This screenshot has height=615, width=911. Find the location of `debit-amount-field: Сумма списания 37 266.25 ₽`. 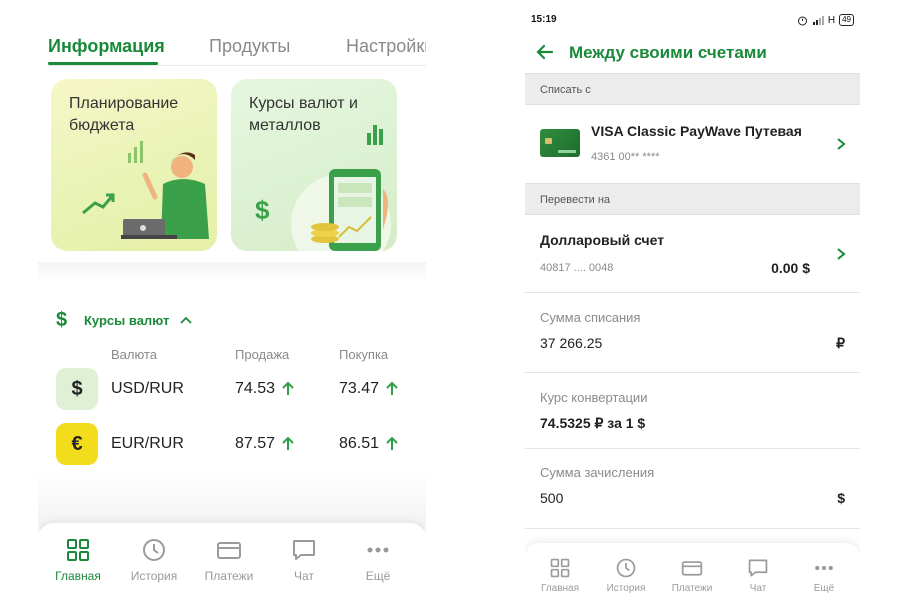

debit-amount-field: Сумма списания 37 266.25 ₽ is located at coordinates (692, 333).